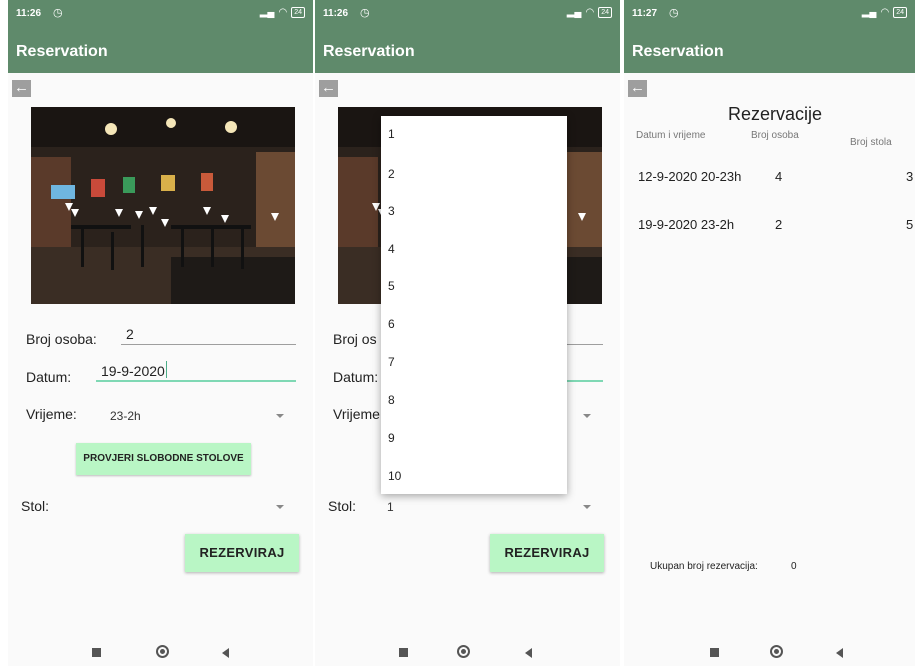 The height and width of the screenshot is (666, 915). What do you see at coordinates (391, 211) in the screenshot?
I see `dropdown-option: 3` at bounding box center [391, 211].